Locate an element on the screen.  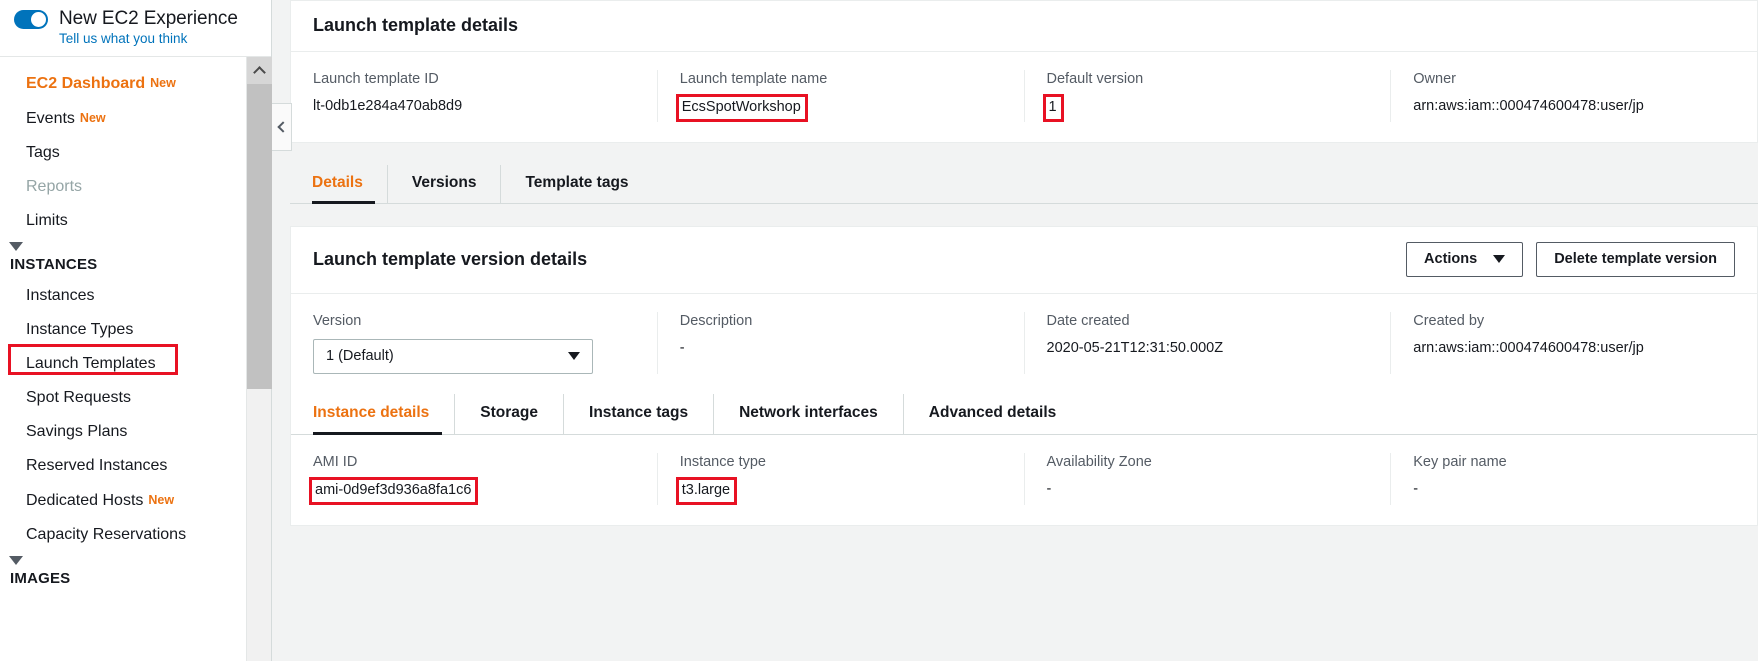
sidebar-item-dedicated-hosts: Dedicated Hosts New is located at coordinates (135, 500).